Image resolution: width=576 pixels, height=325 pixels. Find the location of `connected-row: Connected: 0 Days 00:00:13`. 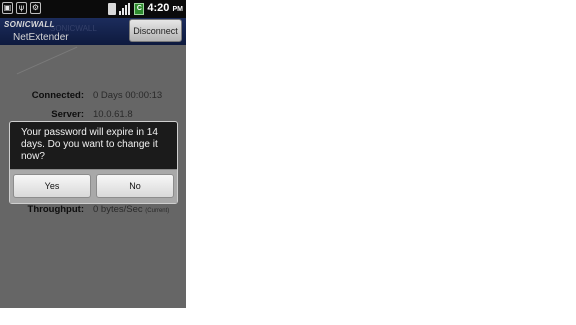

connected-row: Connected: 0 Days 00:00:13 is located at coordinates (93, 96).